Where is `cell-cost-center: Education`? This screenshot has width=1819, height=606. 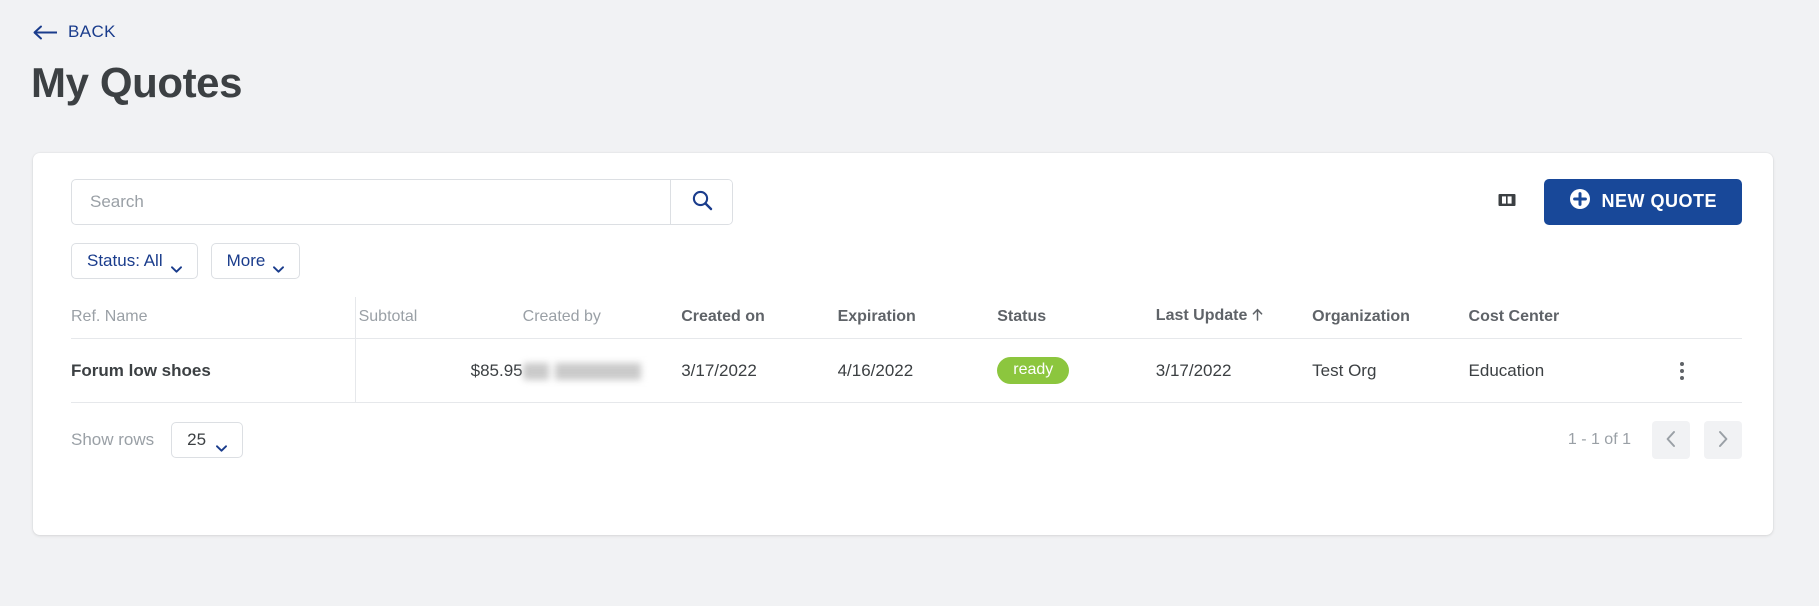 cell-cost-center: Education is located at coordinates (1572, 370).